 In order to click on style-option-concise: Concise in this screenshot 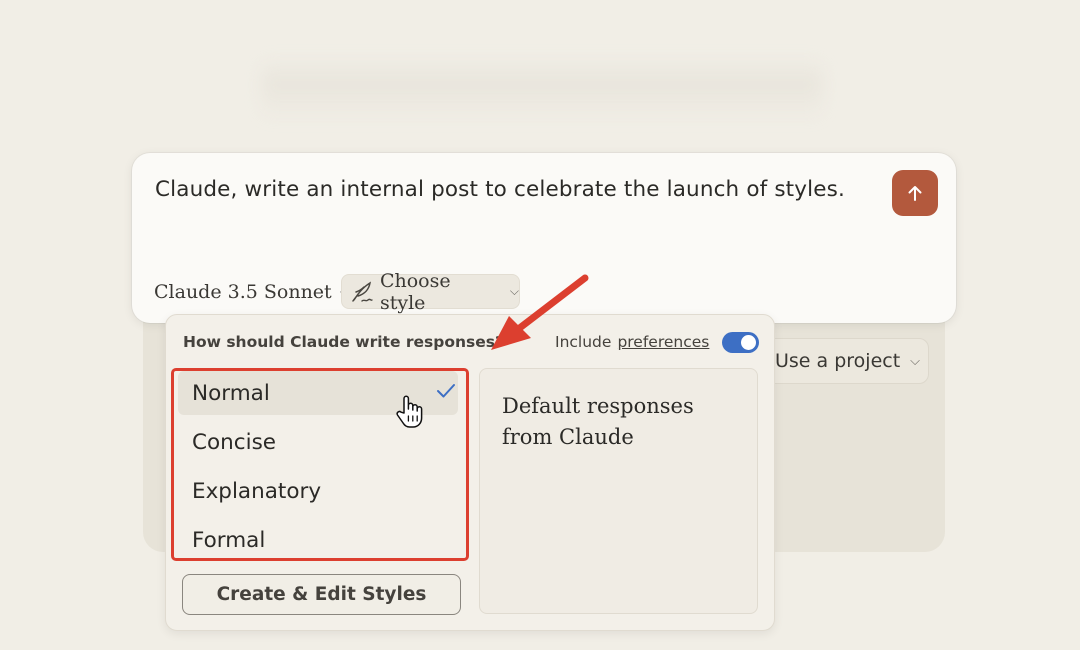, I will do `click(318, 442)`.